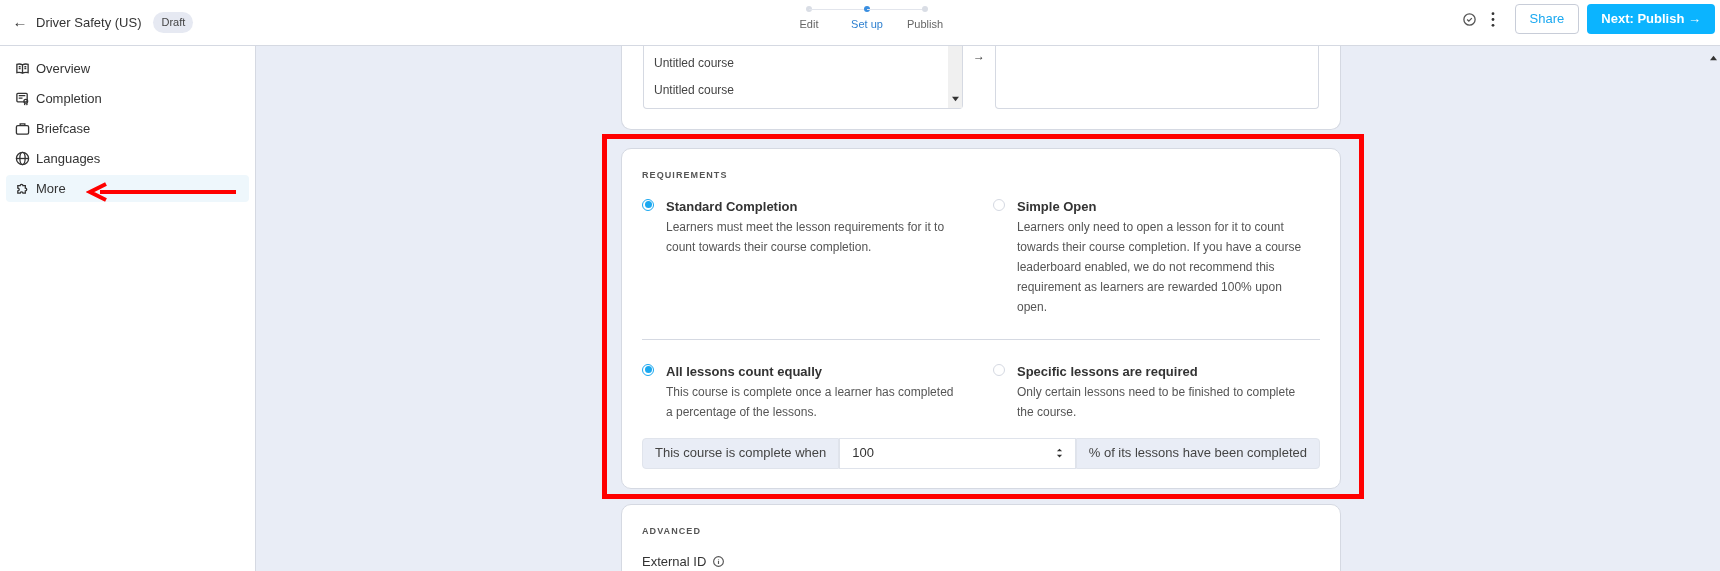 The image size is (1720, 571). What do you see at coordinates (1168, 371) in the screenshot?
I see `option-title: Specific lessons are required` at bounding box center [1168, 371].